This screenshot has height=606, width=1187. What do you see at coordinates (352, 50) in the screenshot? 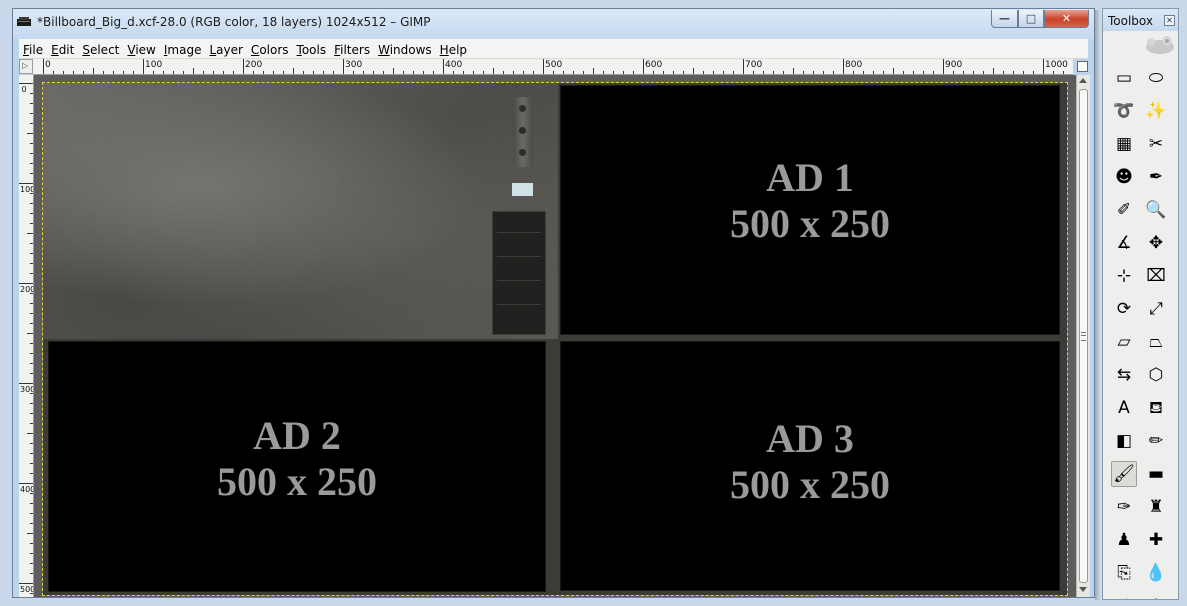
I see `menu-filters: Filters` at bounding box center [352, 50].